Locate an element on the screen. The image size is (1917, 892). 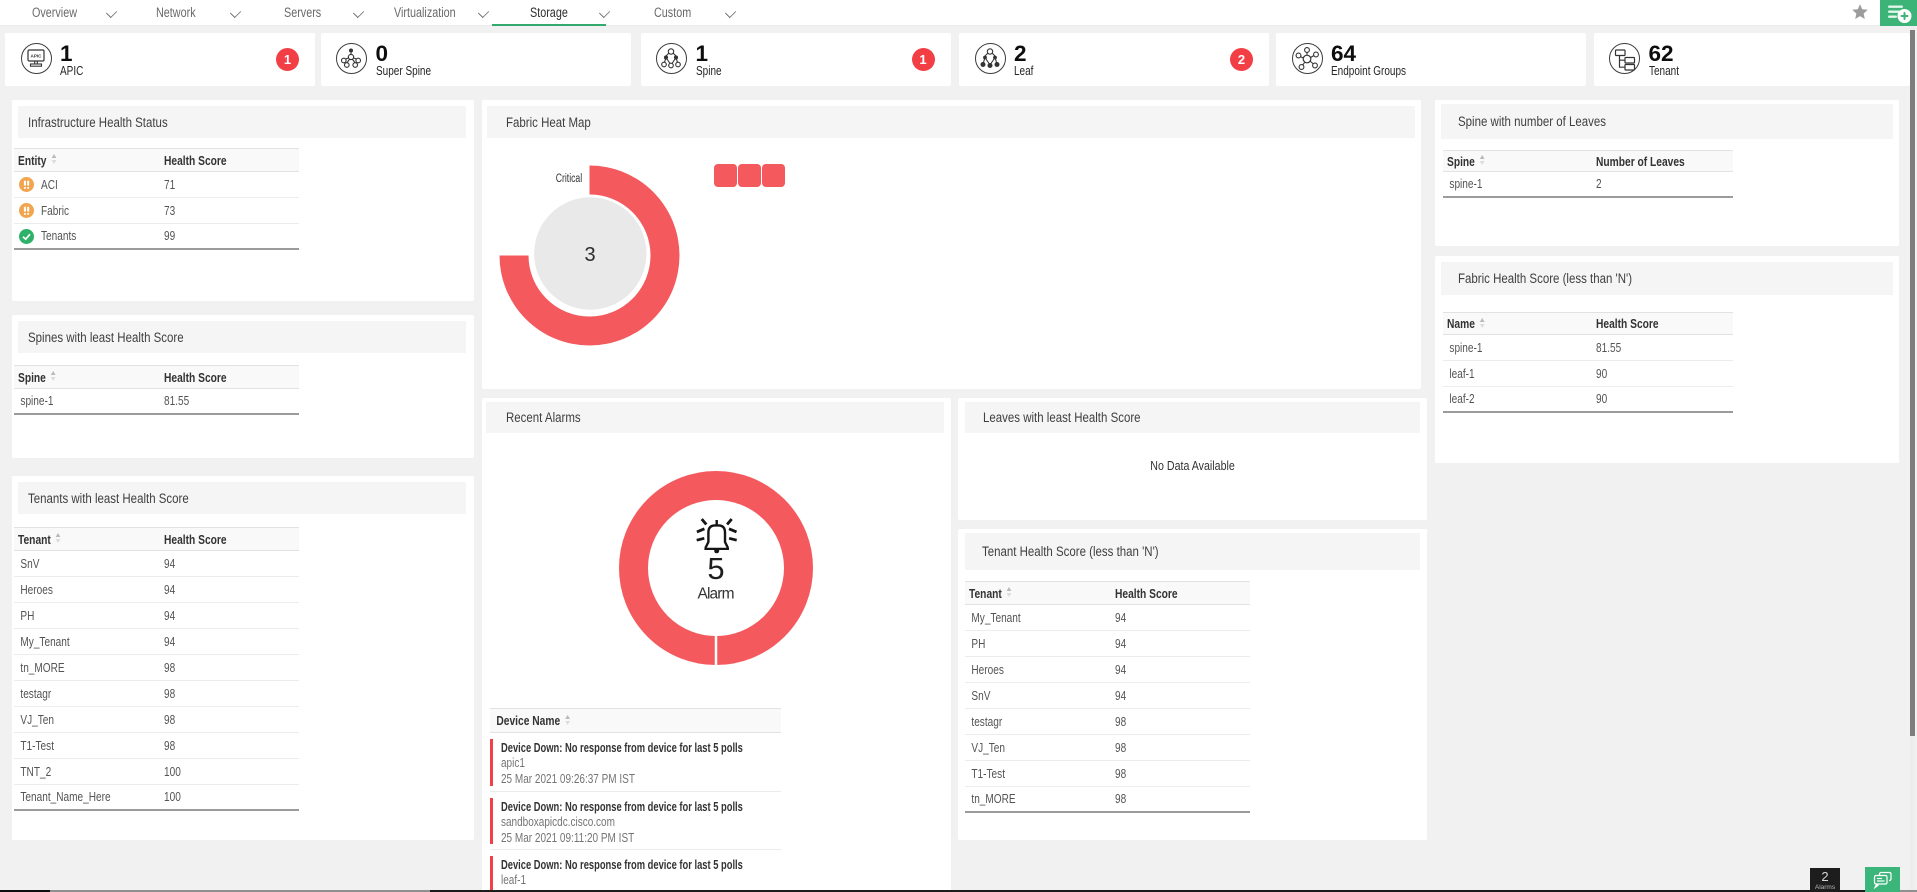
svg-text: APIC is located at coordinates (36, 56).